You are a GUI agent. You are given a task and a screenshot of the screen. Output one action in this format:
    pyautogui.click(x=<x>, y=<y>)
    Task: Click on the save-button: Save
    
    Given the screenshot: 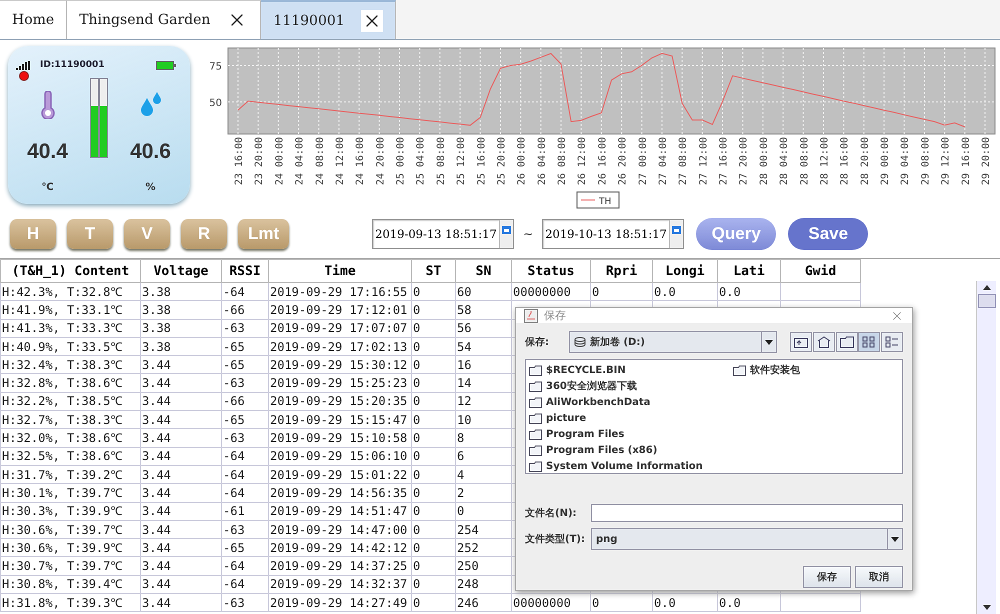 What is the action you would take?
    pyautogui.click(x=828, y=234)
    